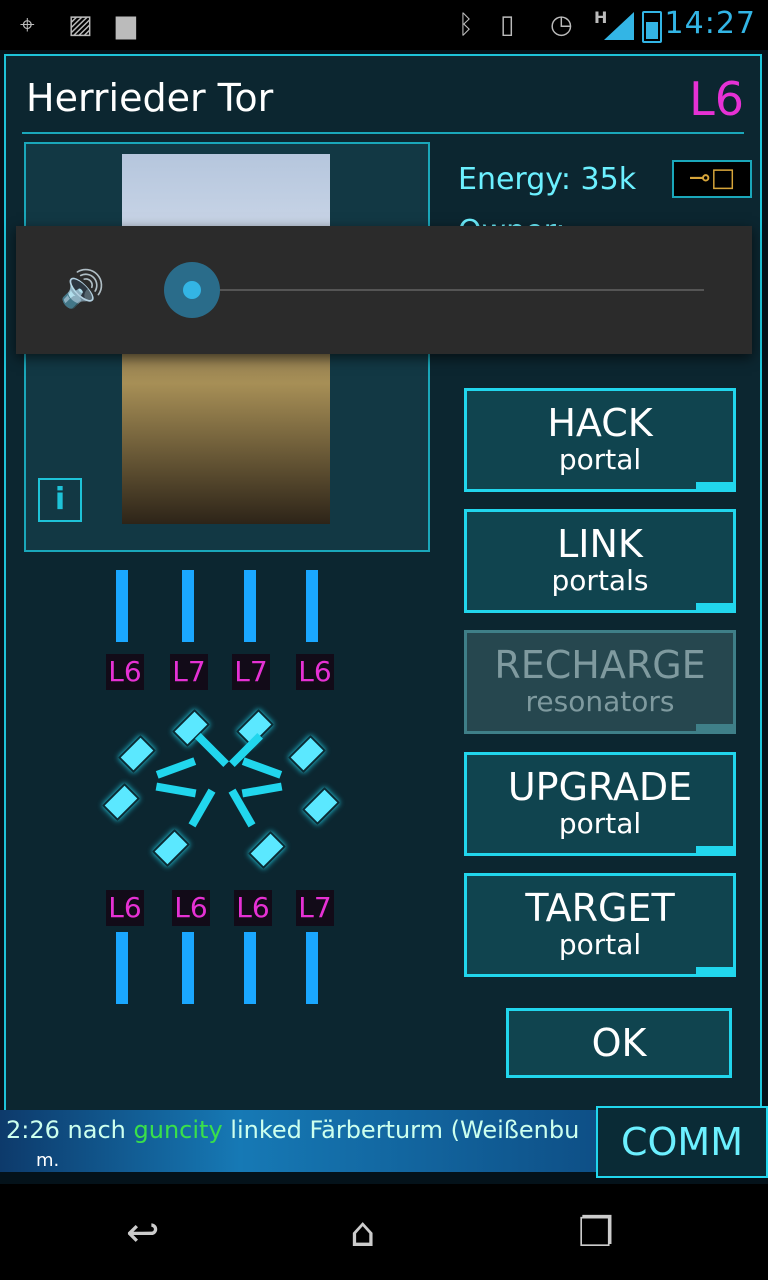  What do you see at coordinates (514, 179) in the screenshot?
I see `energy-label: Energy:` at bounding box center [514, 179].